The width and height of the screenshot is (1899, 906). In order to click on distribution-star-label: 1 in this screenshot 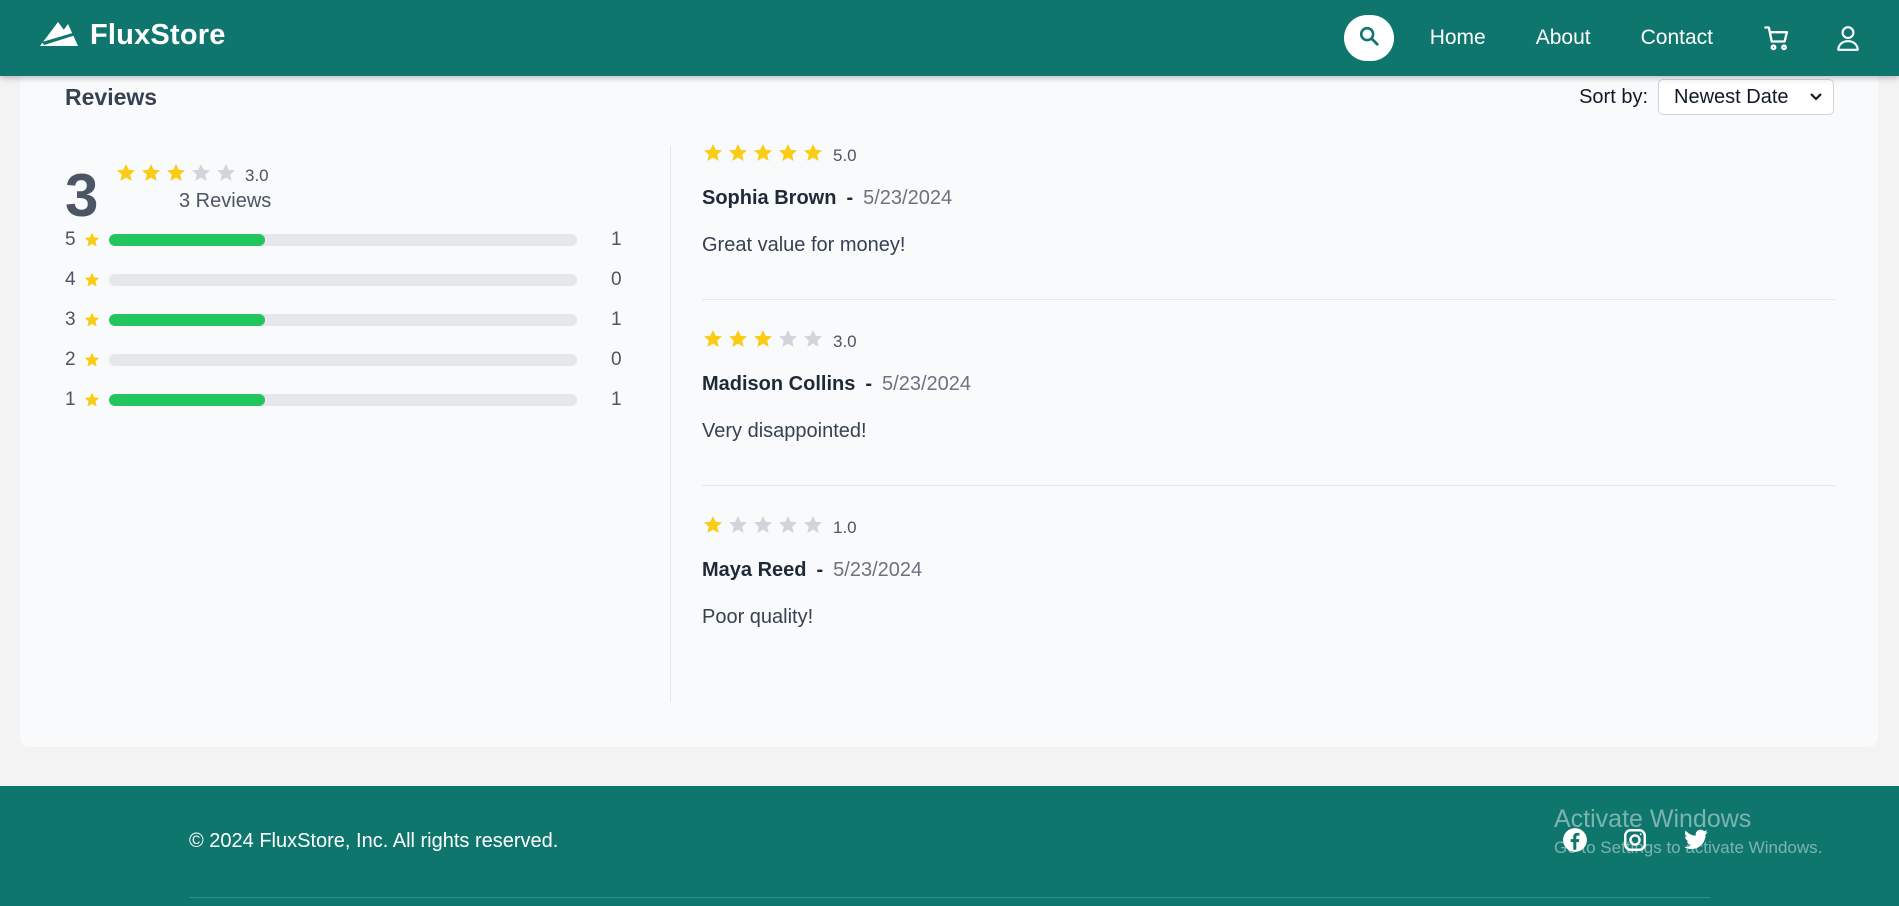, I will do `click(70, 399)`.